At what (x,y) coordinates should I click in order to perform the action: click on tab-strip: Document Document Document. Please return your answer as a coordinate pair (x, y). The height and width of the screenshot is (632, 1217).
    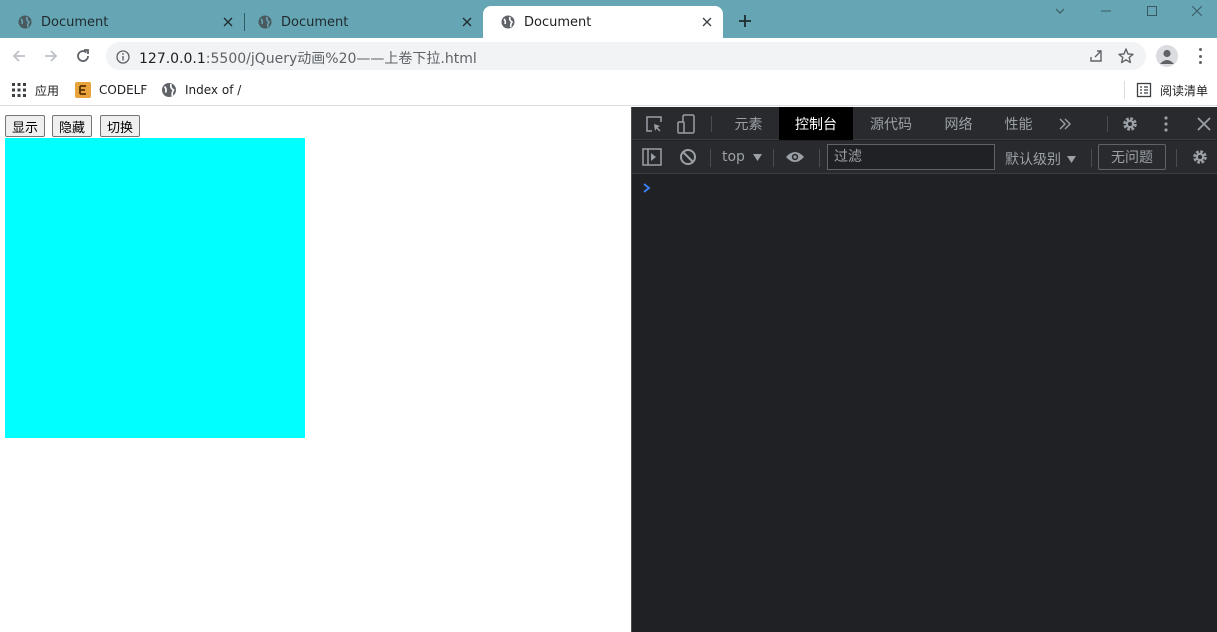
    Looking at the image, I should click on (608, 19).